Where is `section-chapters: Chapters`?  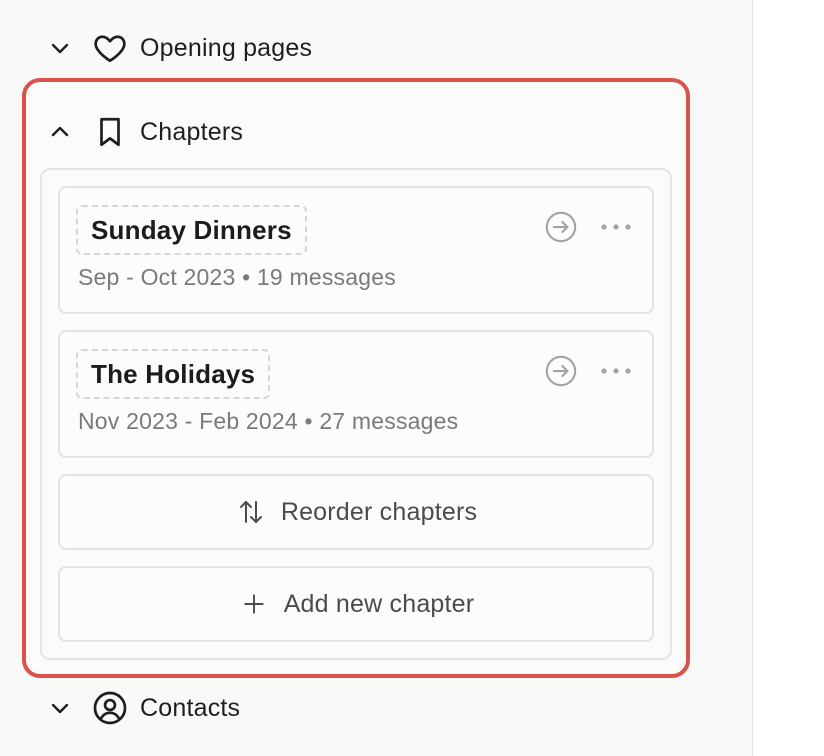
section-chapters: Chapters is located at coordinates (144, 132).